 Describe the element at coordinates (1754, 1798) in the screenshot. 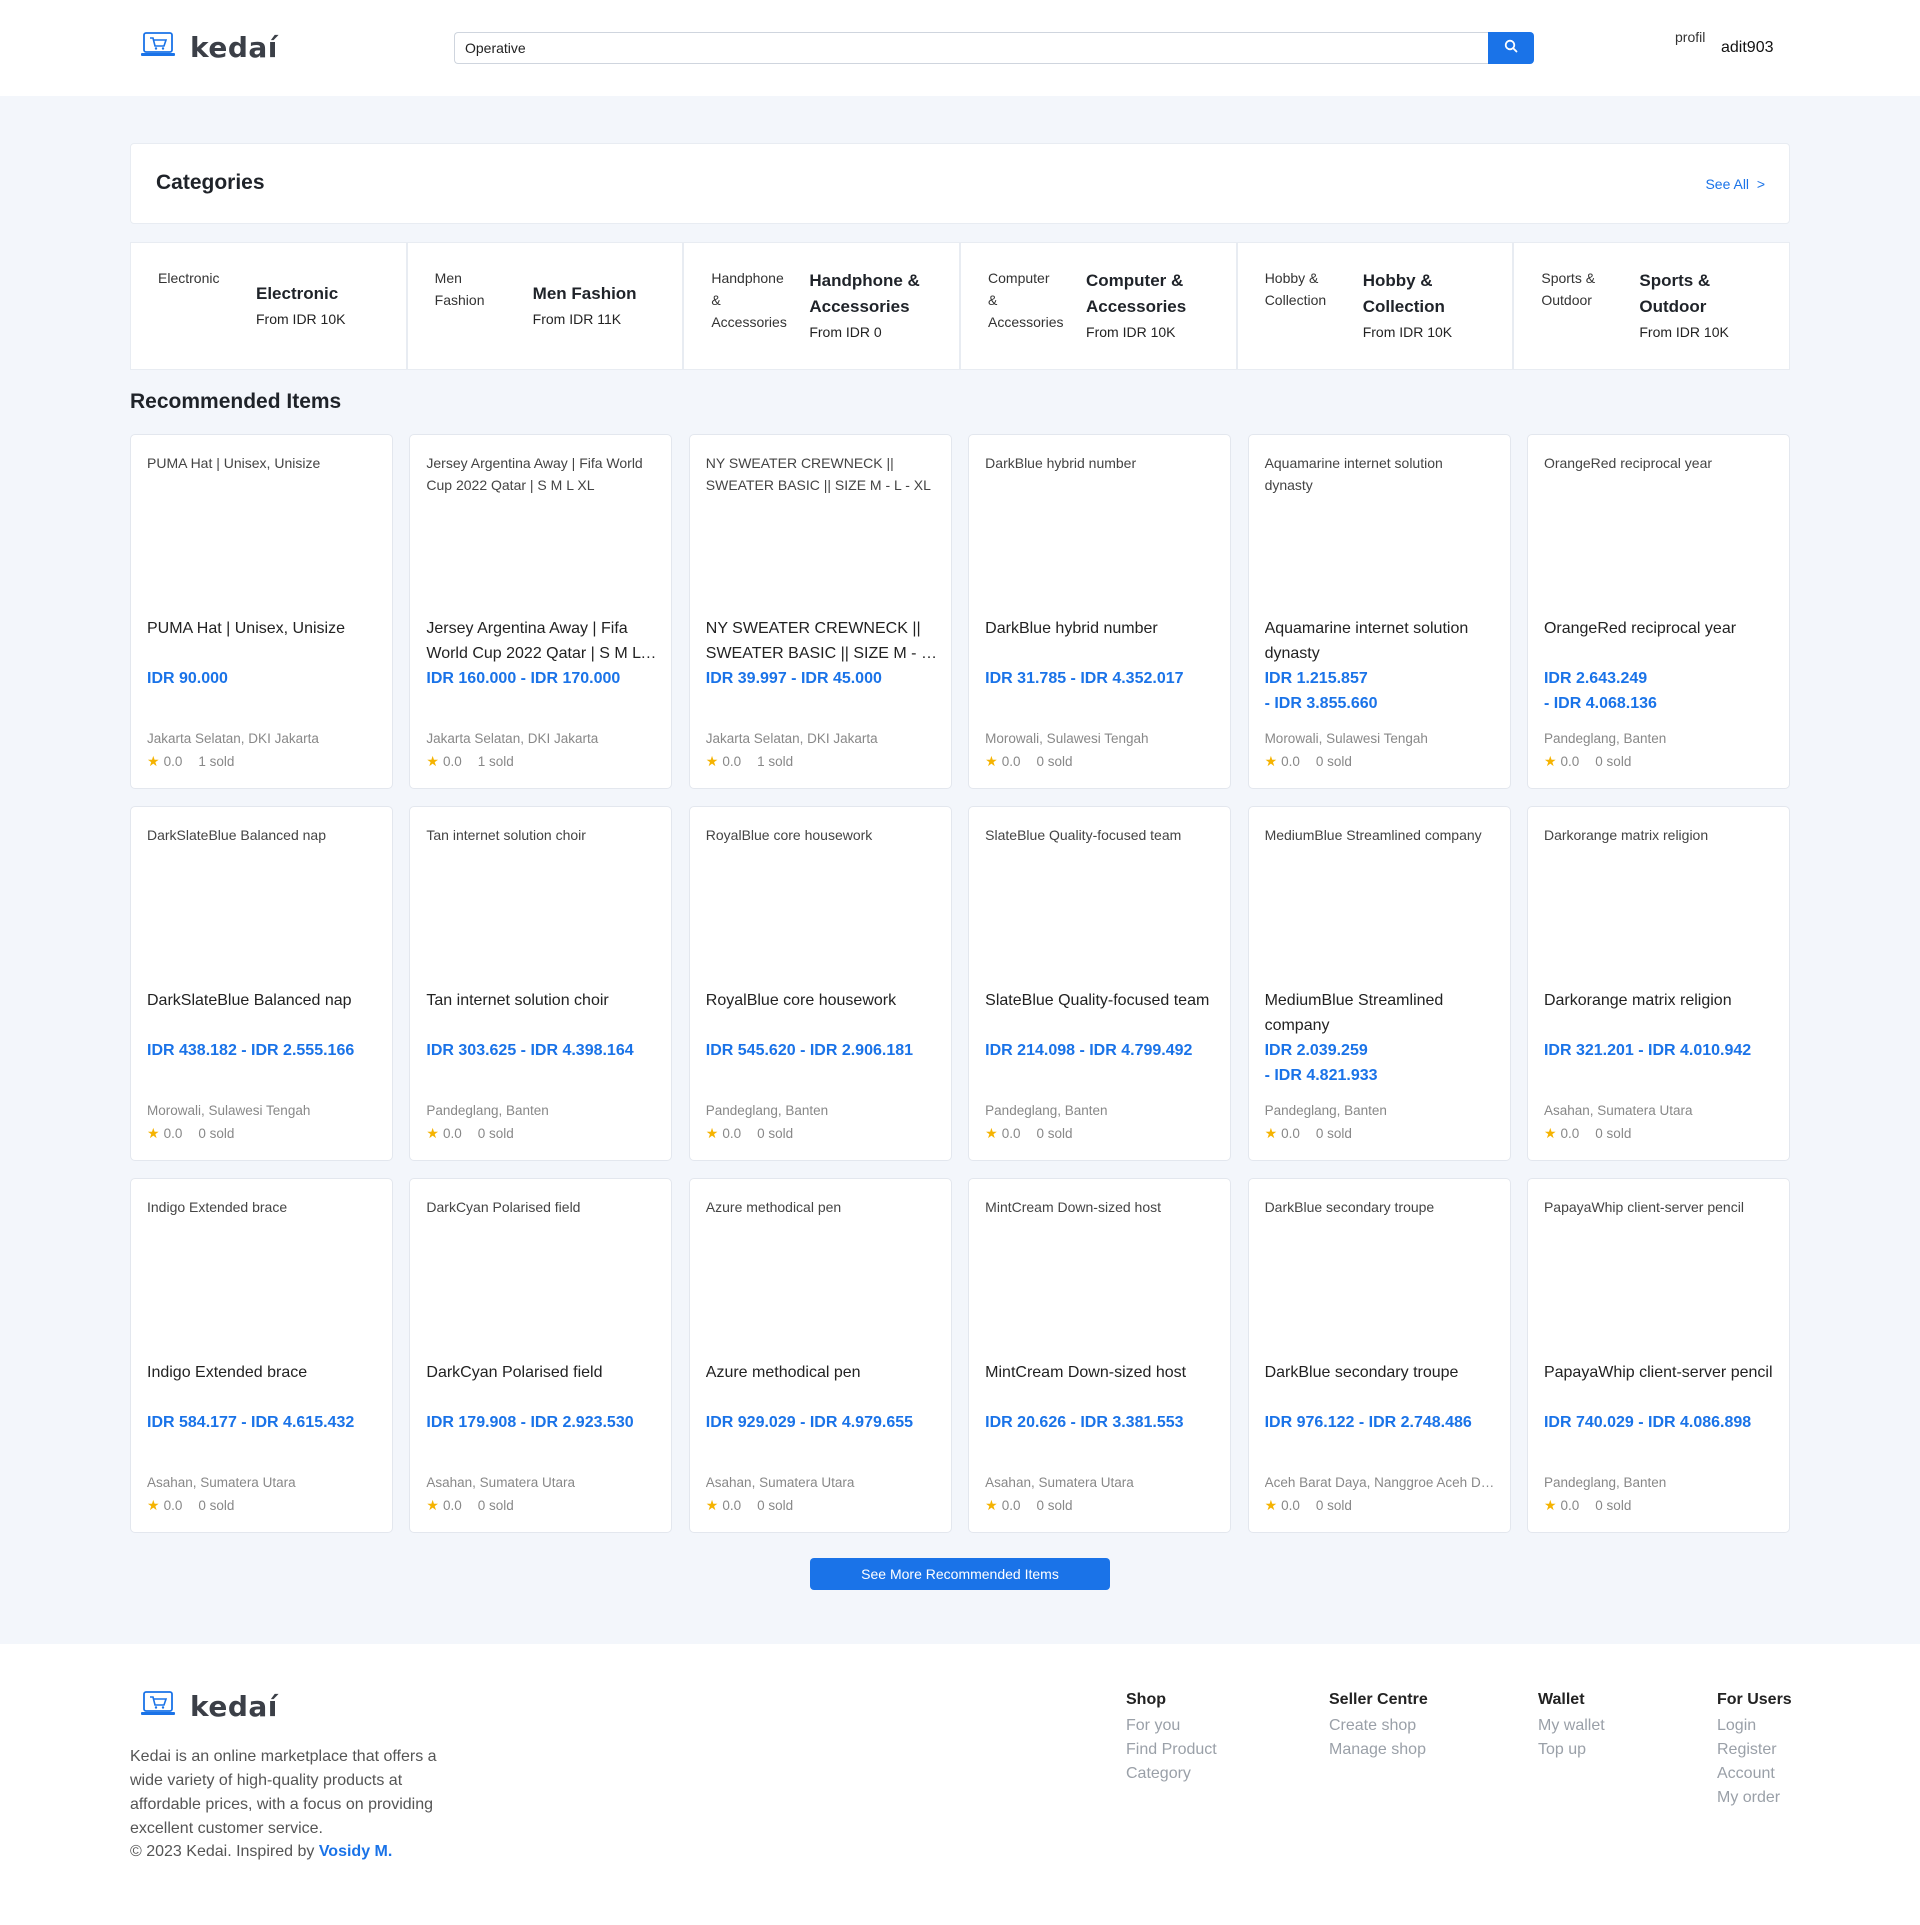

I see `footer-link: My order` at that location.